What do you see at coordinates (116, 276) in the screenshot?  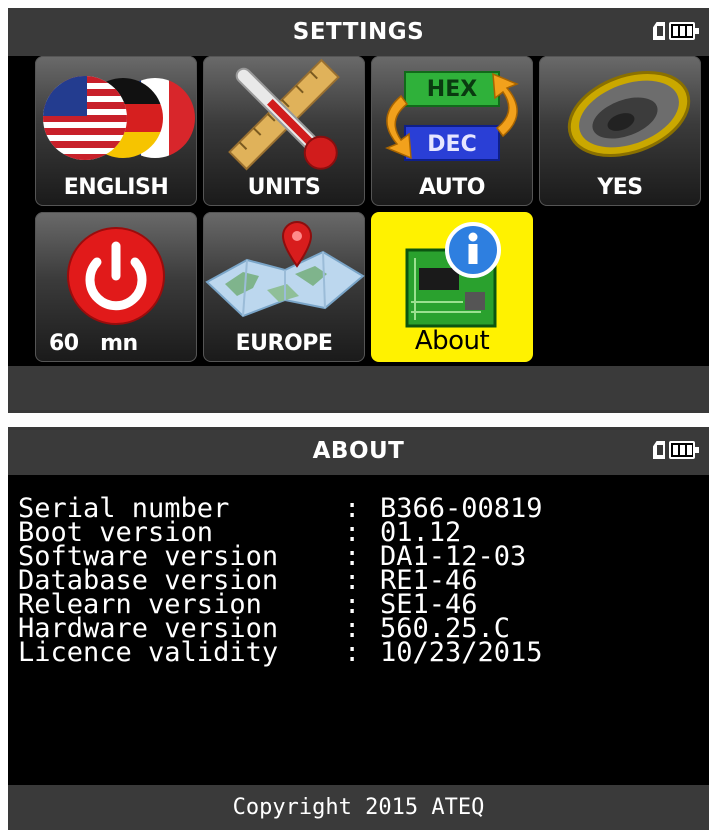 I see `power-icon` at bounding box center [116, 276].